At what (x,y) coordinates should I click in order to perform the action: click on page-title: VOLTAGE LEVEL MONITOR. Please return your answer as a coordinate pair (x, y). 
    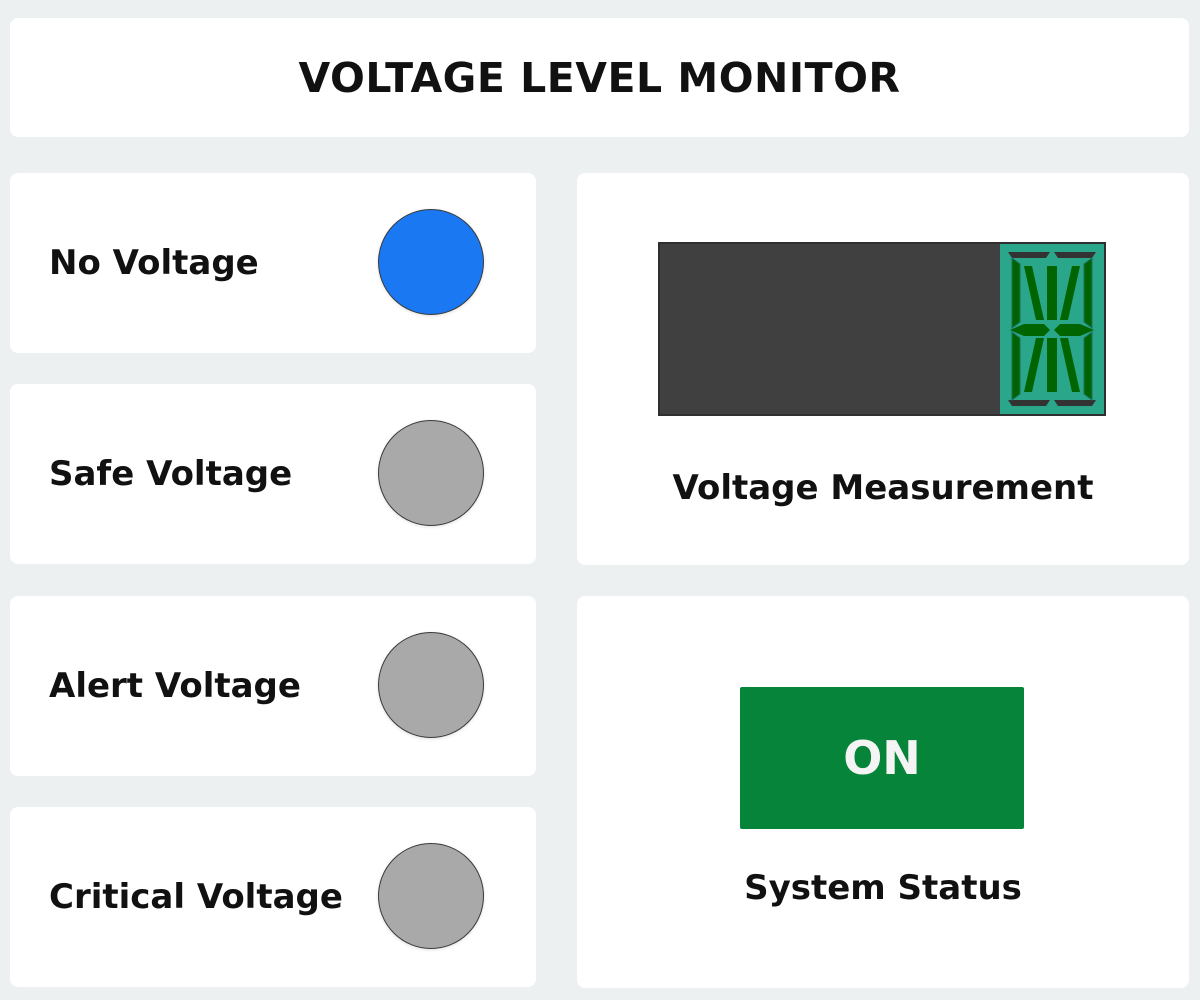
    Looking at the image, I should click on (599, 77).